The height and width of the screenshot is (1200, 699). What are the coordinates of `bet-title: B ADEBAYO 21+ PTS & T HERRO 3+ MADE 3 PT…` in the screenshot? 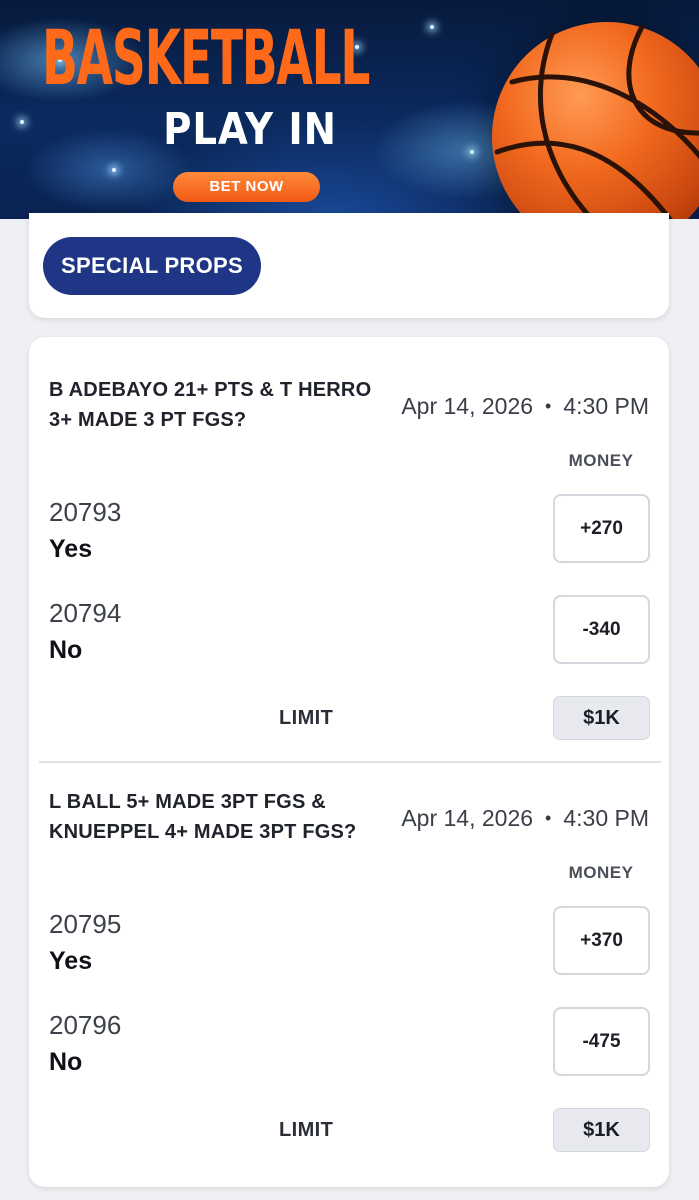 It's located at (210, 405).